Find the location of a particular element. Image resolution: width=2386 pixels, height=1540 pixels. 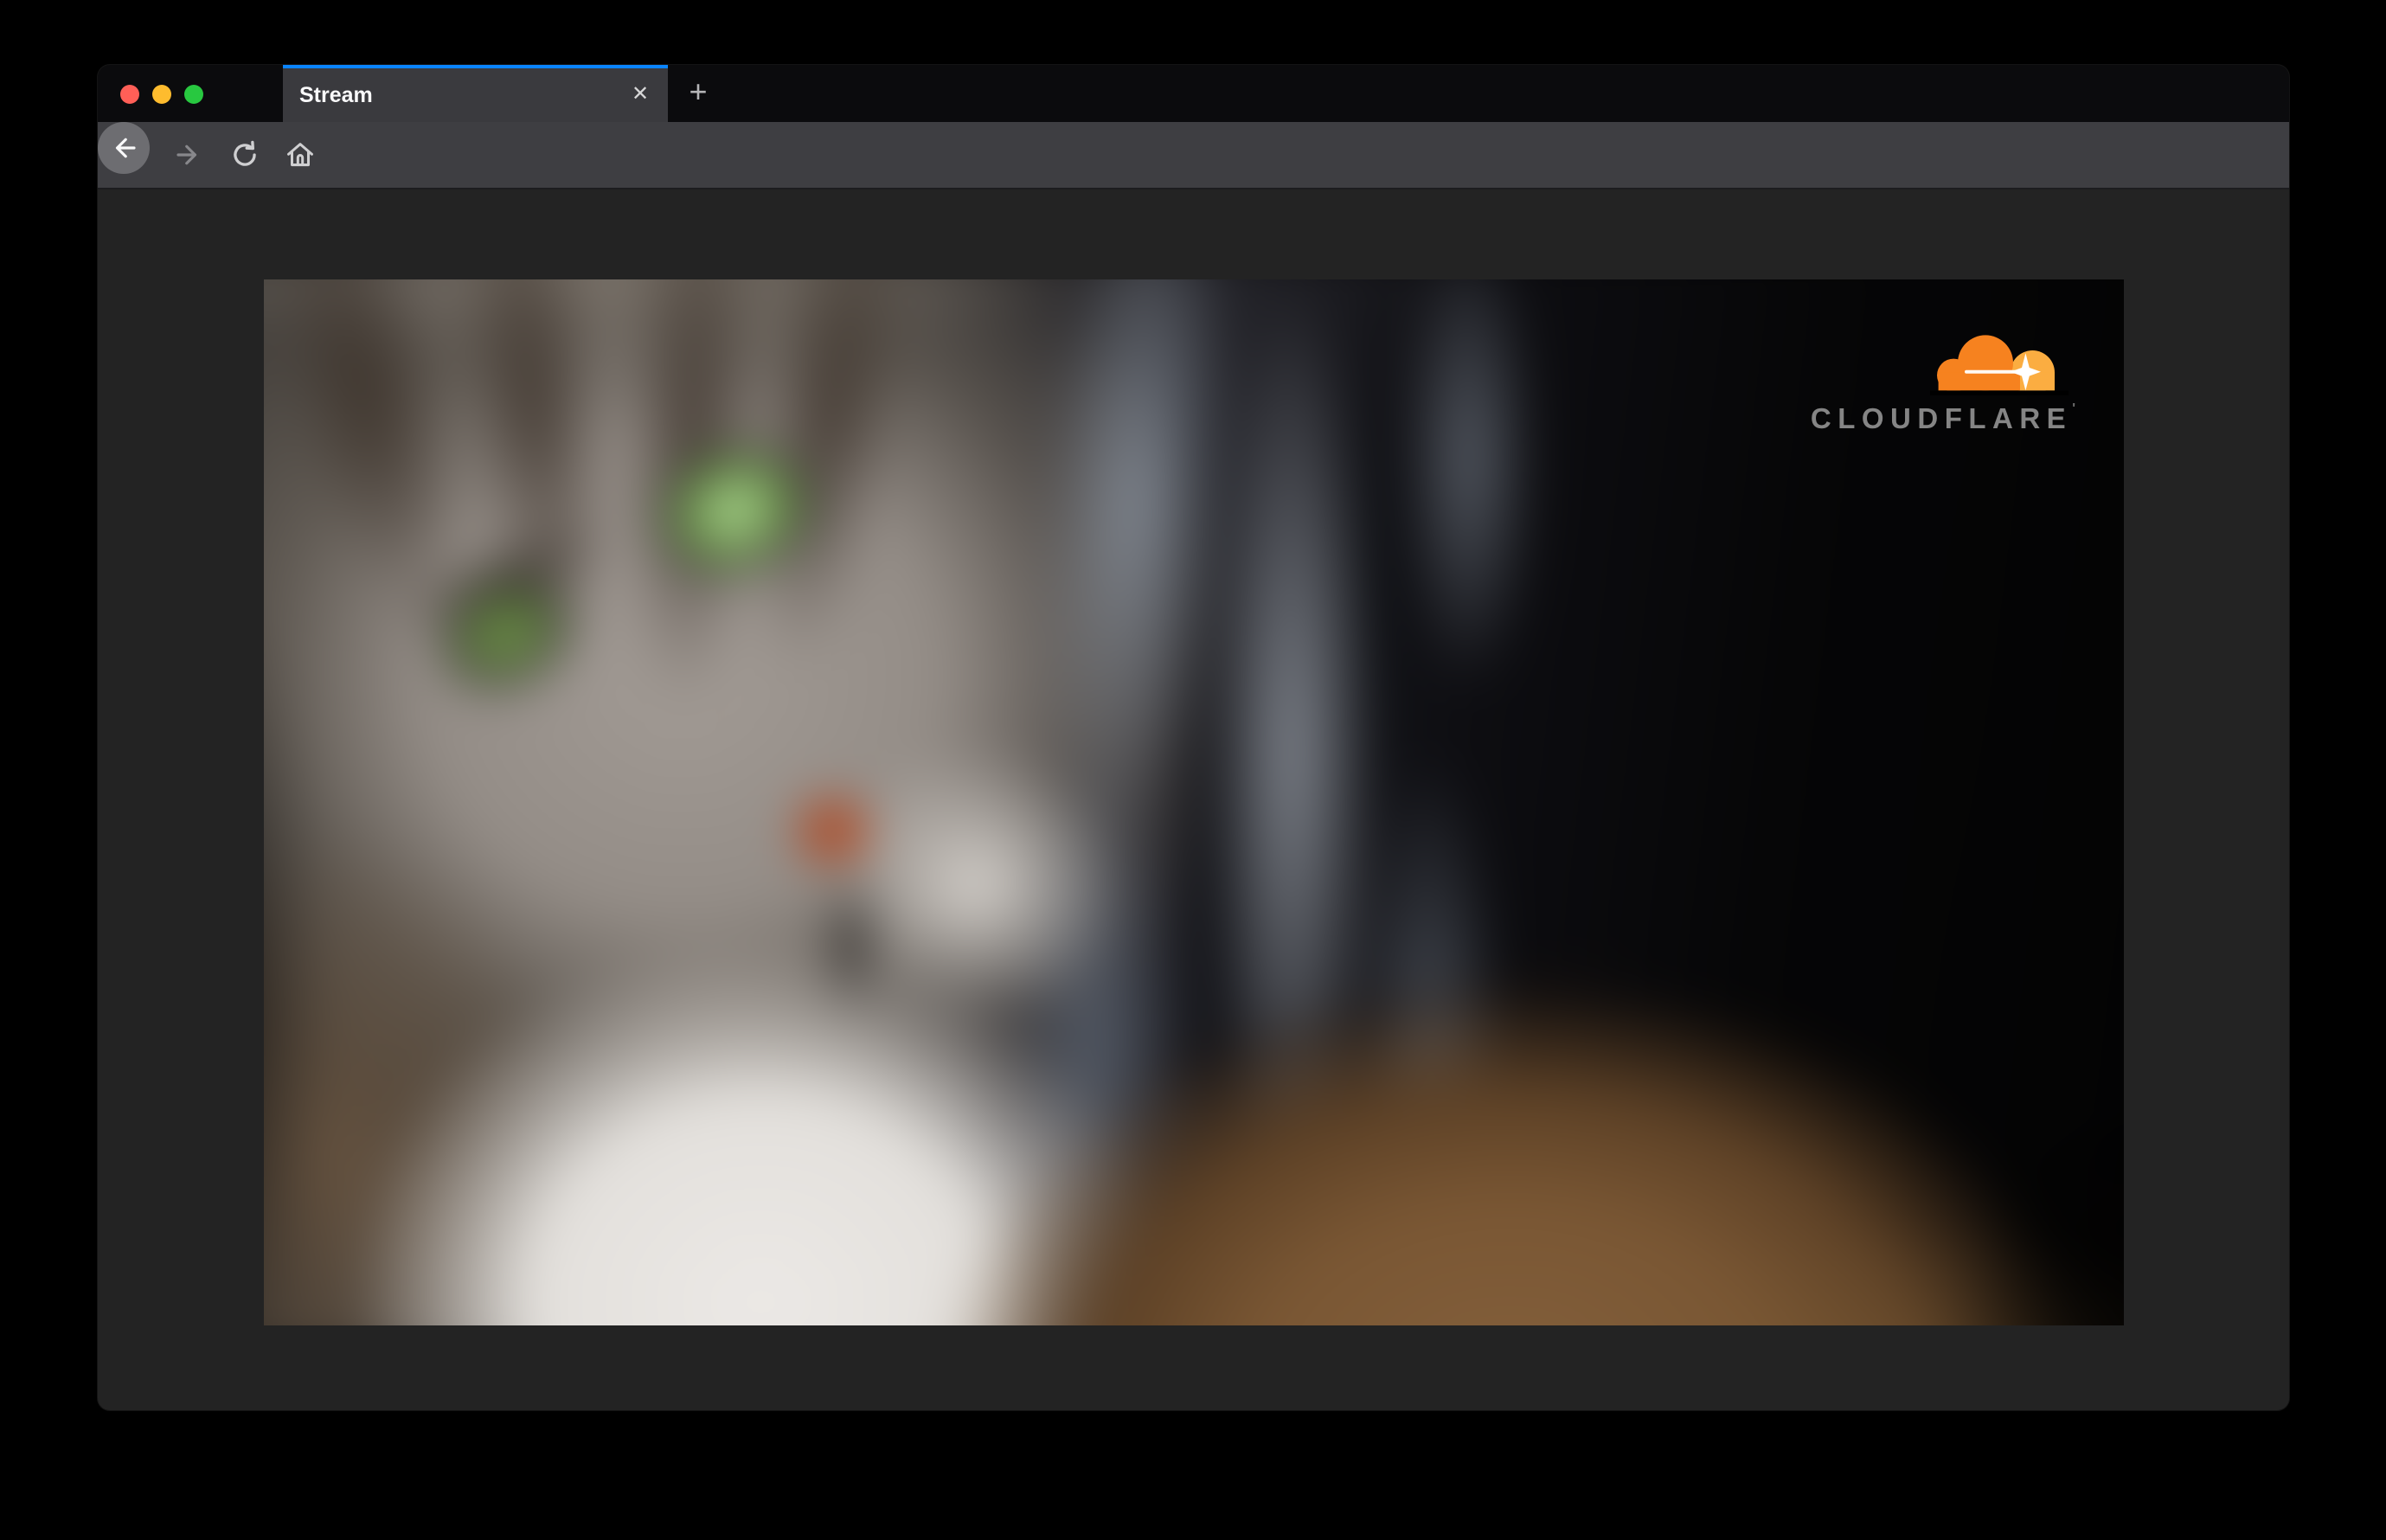

cloudflare-cloud-icon is located at coordinates (2000, 365).